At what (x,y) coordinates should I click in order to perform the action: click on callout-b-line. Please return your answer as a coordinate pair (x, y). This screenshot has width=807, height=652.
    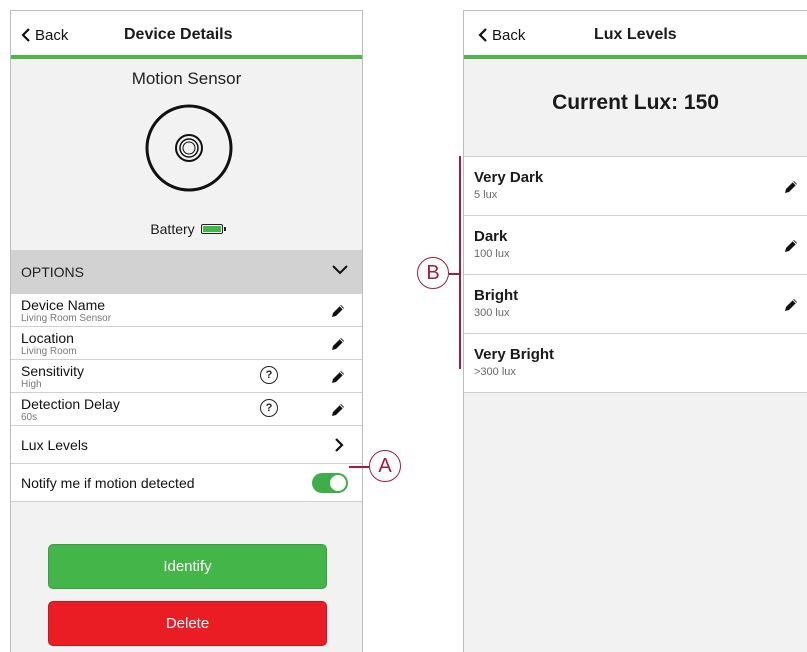
    Looking at the image, I should click on (454, 274).